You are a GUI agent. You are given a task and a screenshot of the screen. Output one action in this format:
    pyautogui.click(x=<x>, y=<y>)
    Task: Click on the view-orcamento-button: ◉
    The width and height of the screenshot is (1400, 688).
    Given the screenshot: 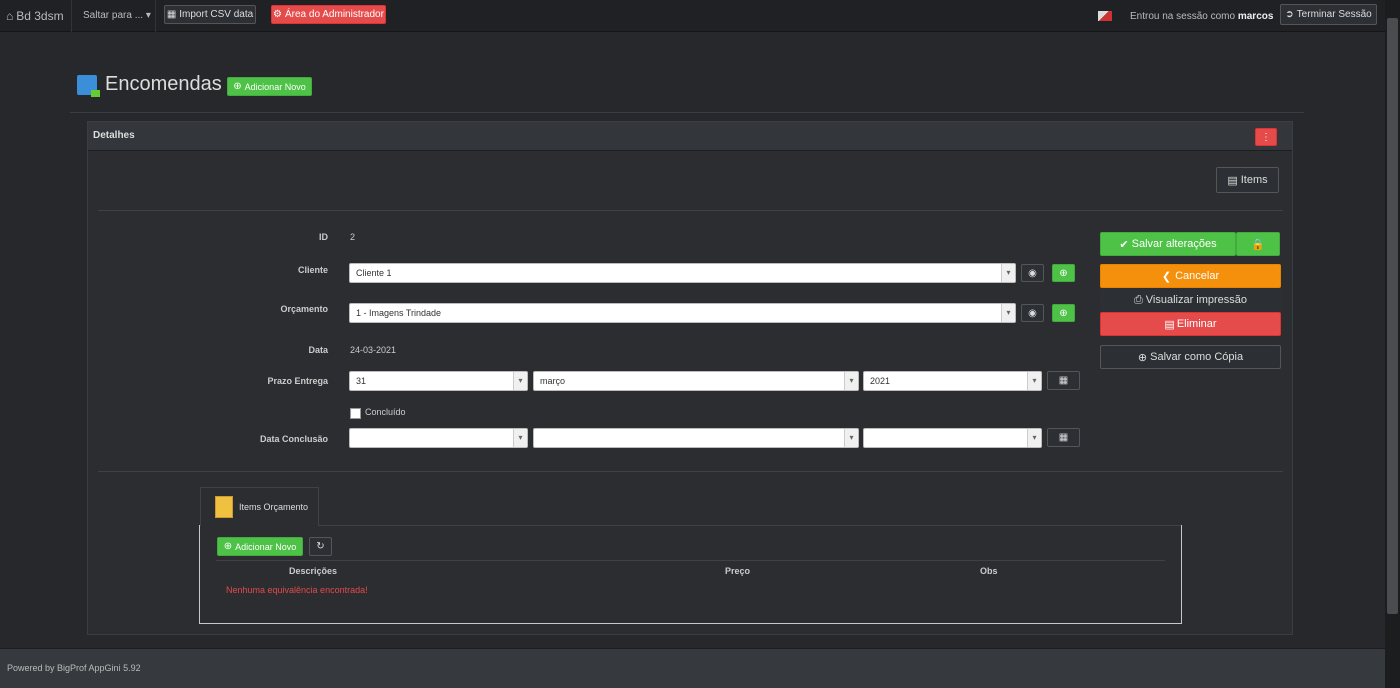 What is the action you would take?
    pyautogui.click(x=1032, y=313)
    